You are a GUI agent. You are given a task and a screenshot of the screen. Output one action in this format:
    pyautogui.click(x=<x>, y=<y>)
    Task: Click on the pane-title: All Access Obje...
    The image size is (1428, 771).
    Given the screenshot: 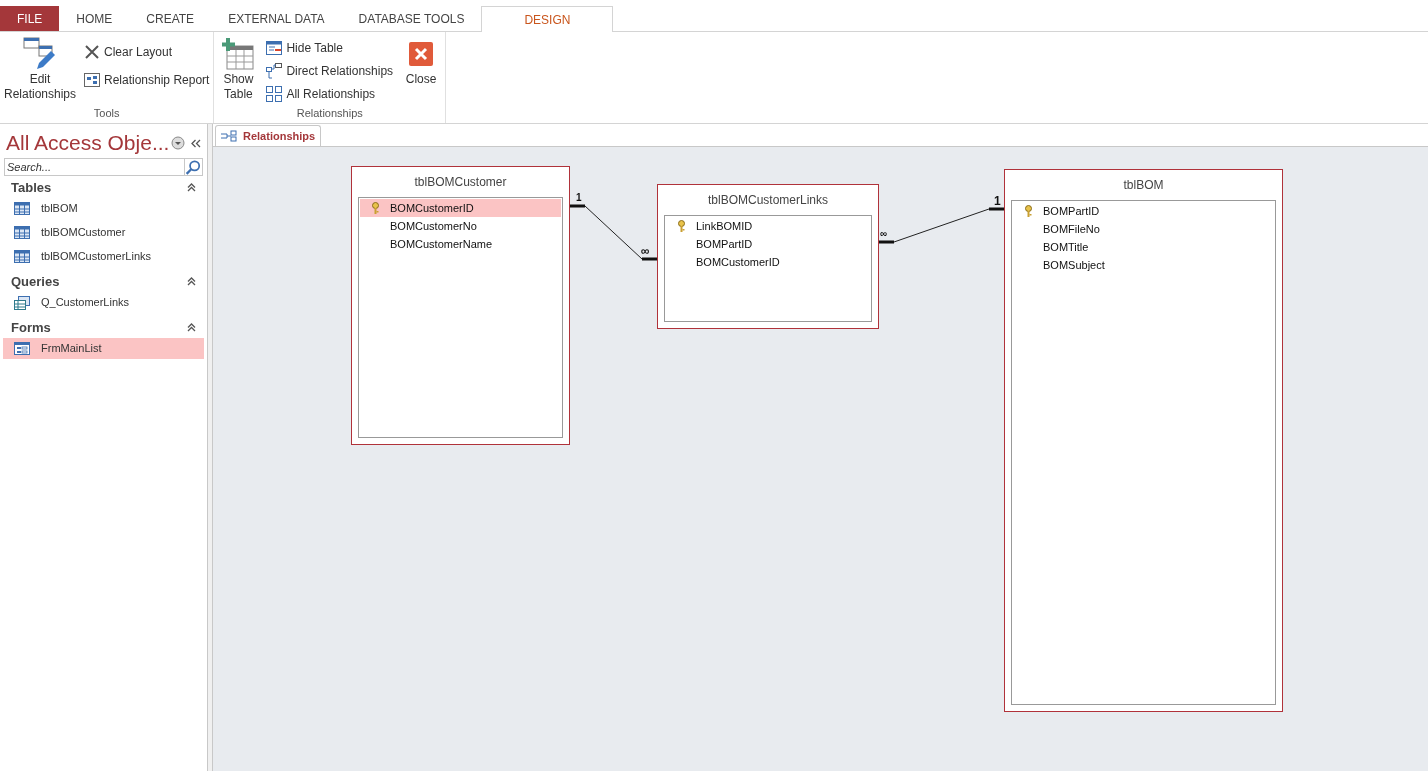 What is the action you would take?
    pyautogui.click(x=88, y=143)
    